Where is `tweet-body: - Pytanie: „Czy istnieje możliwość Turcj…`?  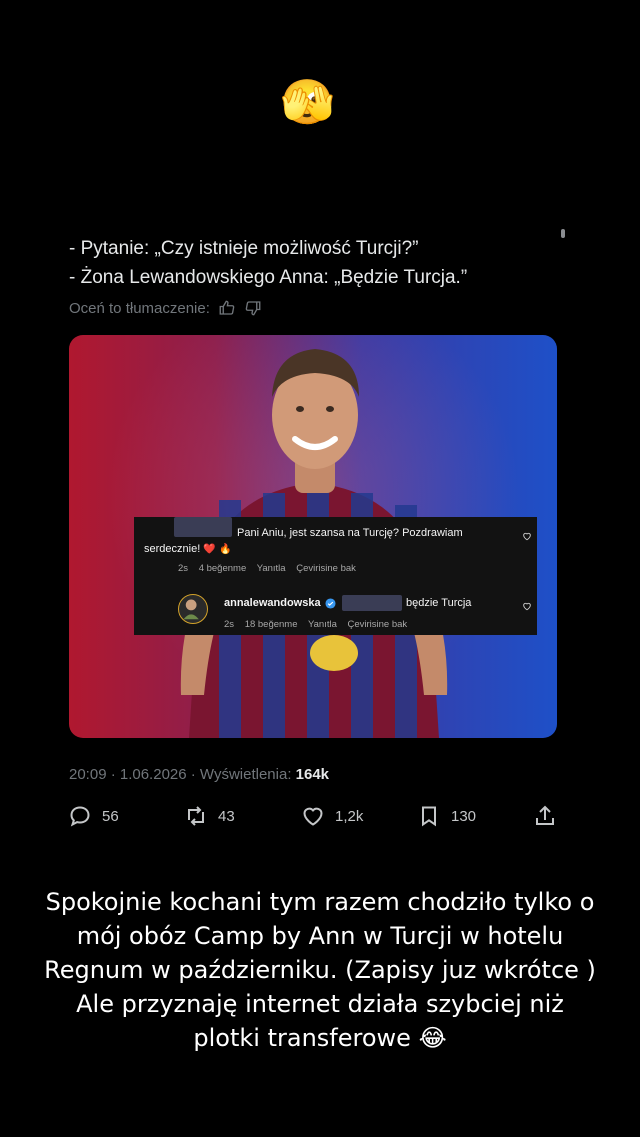
tweet-body: - Pytanie: „Czy istnieje możliwość Turcj… is located at coordinates (309, 263).